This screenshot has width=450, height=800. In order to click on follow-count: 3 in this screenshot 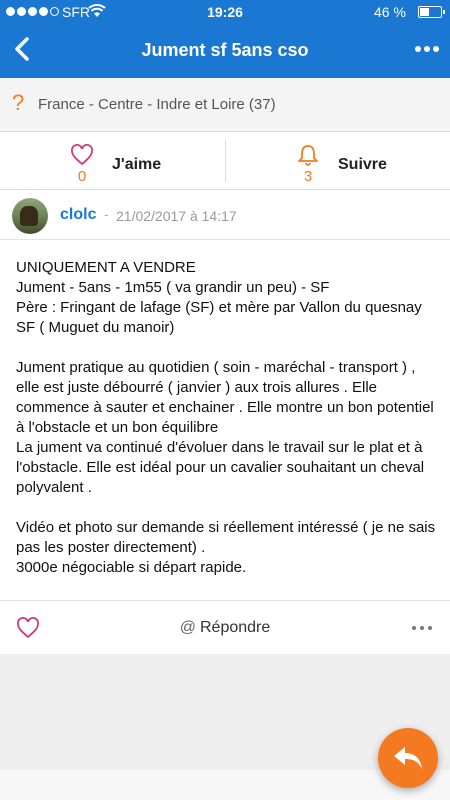, I will do `click(308, 176)`.